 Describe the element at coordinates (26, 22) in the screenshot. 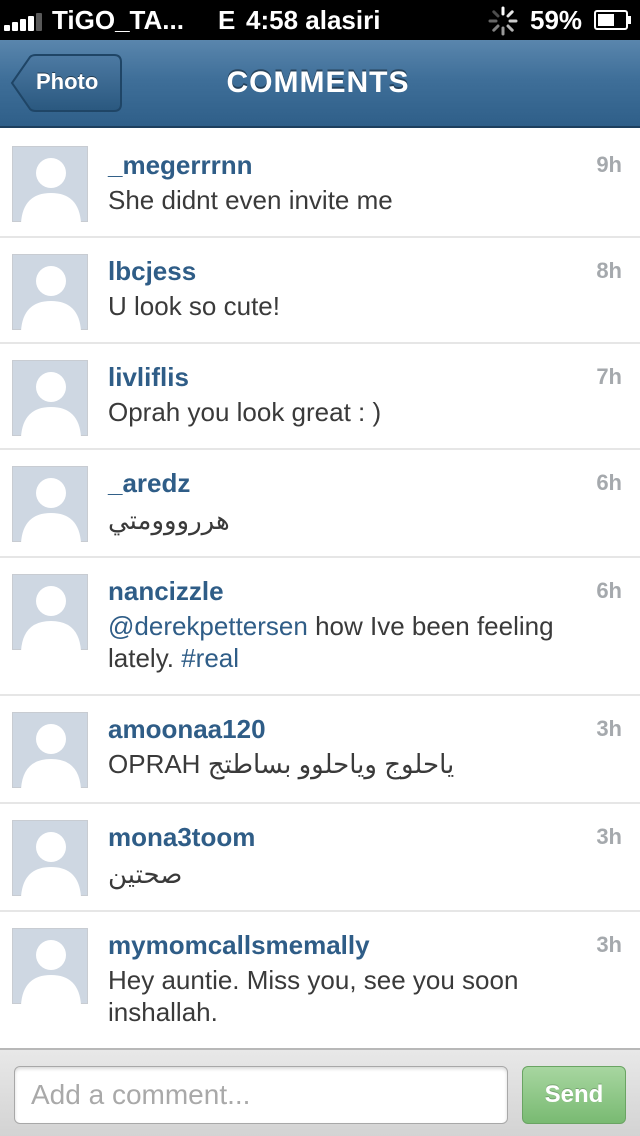

I see `signal-icon` at that location.